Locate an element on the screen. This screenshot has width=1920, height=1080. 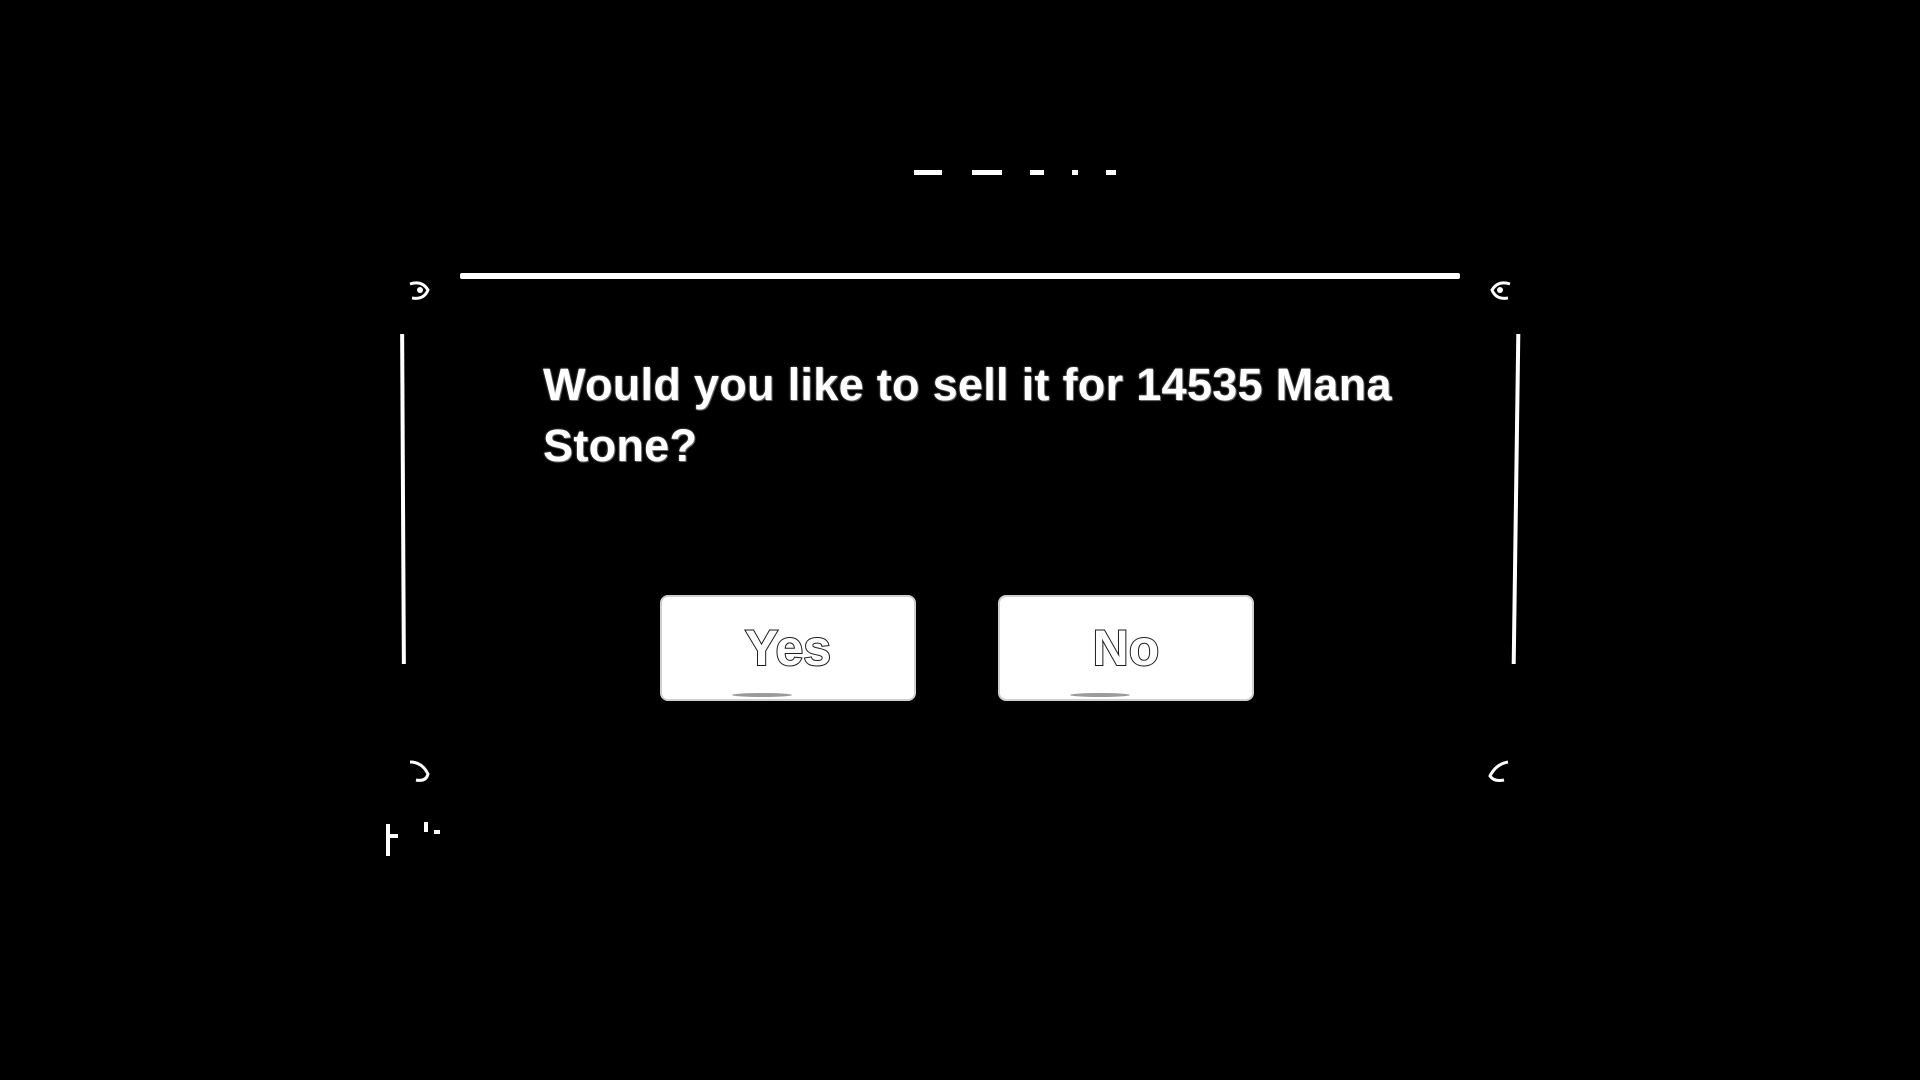
no-button-label: No is located at coordinates (1126, 648).